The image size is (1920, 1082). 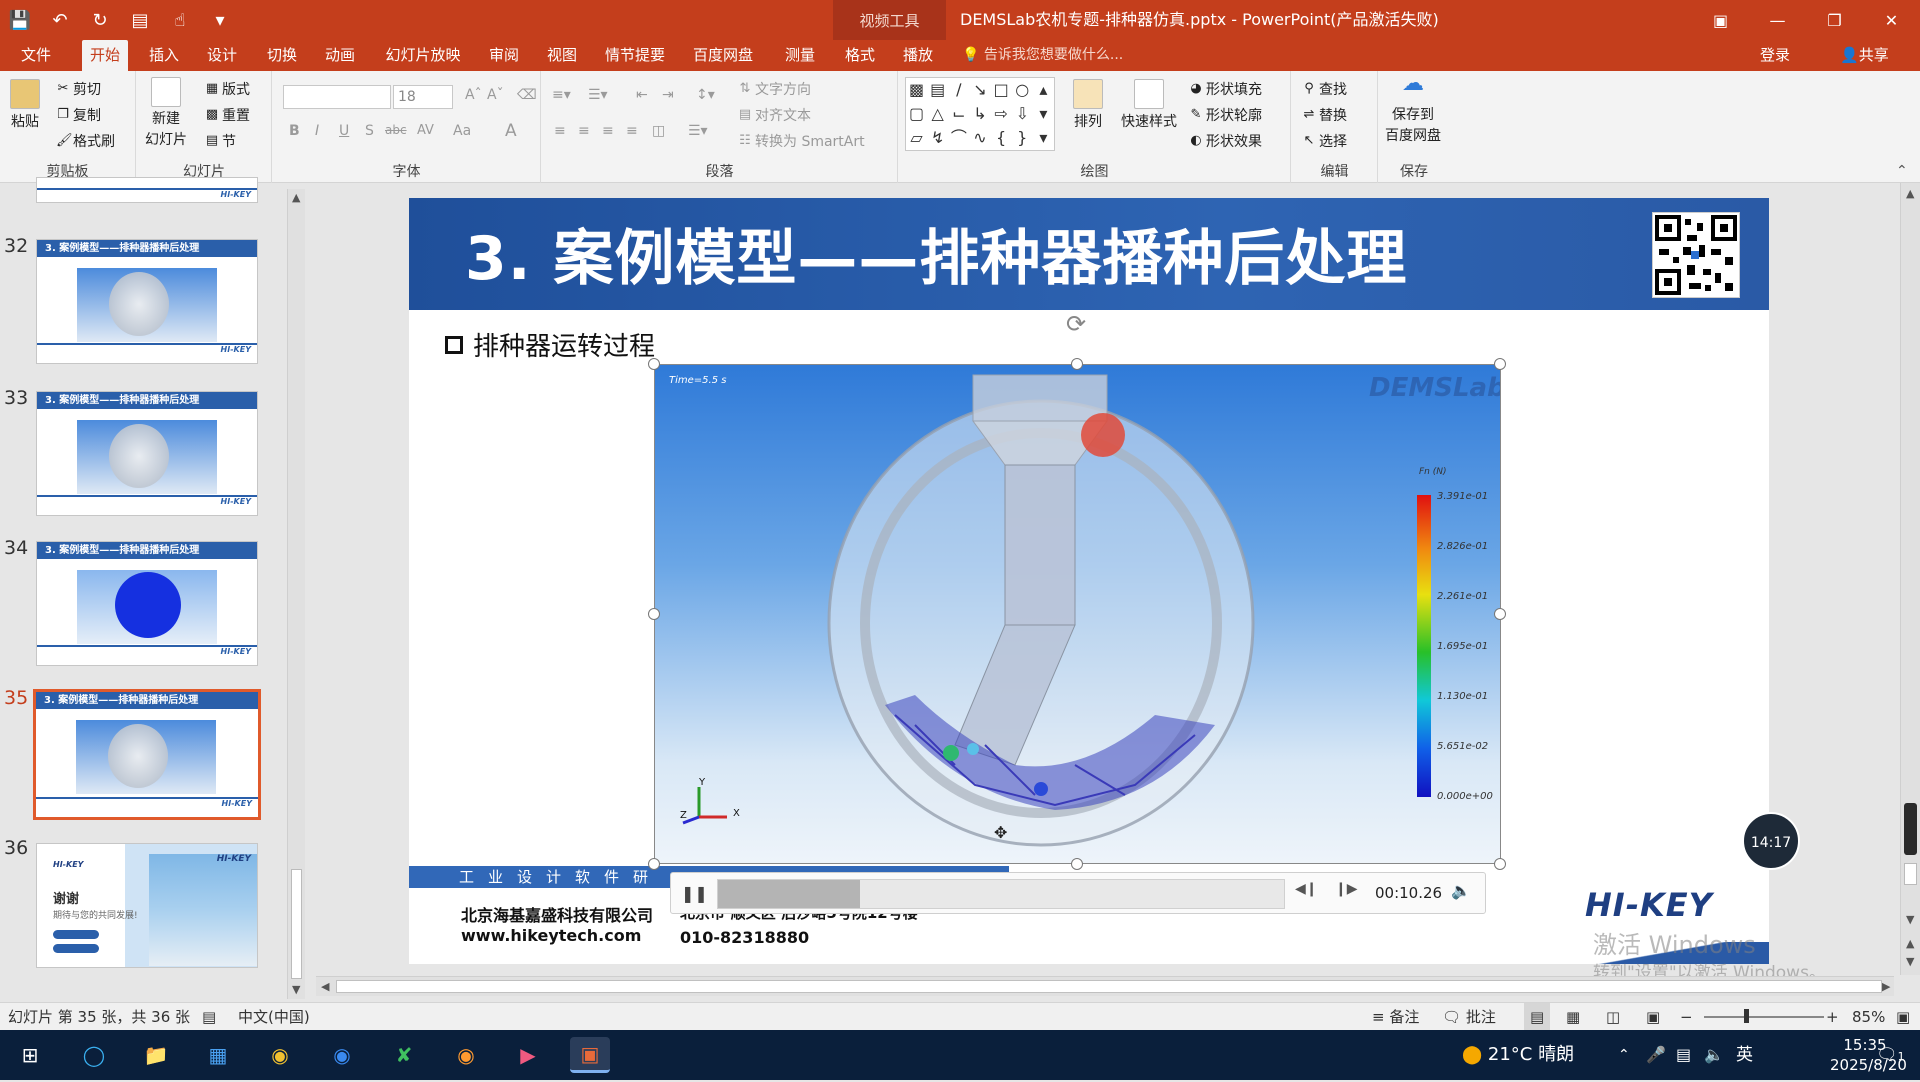 What do you see at coordinates (396, 130) in the screenshot?
I see `strikethrough-button: abc` at bounding box center [396, 130].